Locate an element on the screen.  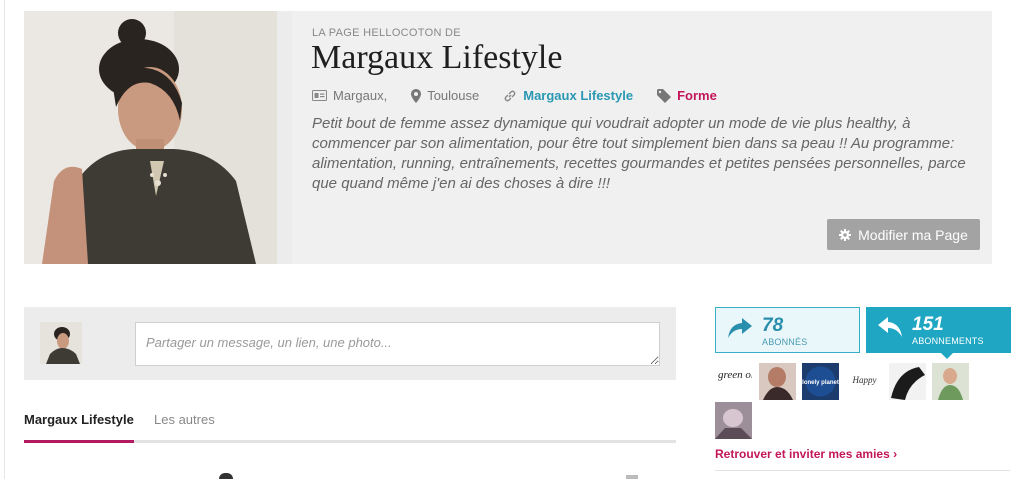
avatar is located at coordinates (61, 343).